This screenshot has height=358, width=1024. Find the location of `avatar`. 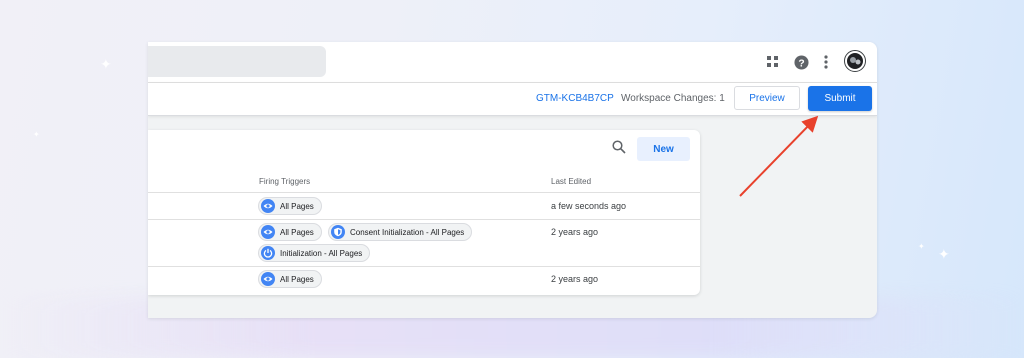

avatar is located at coordinates (855, 61).